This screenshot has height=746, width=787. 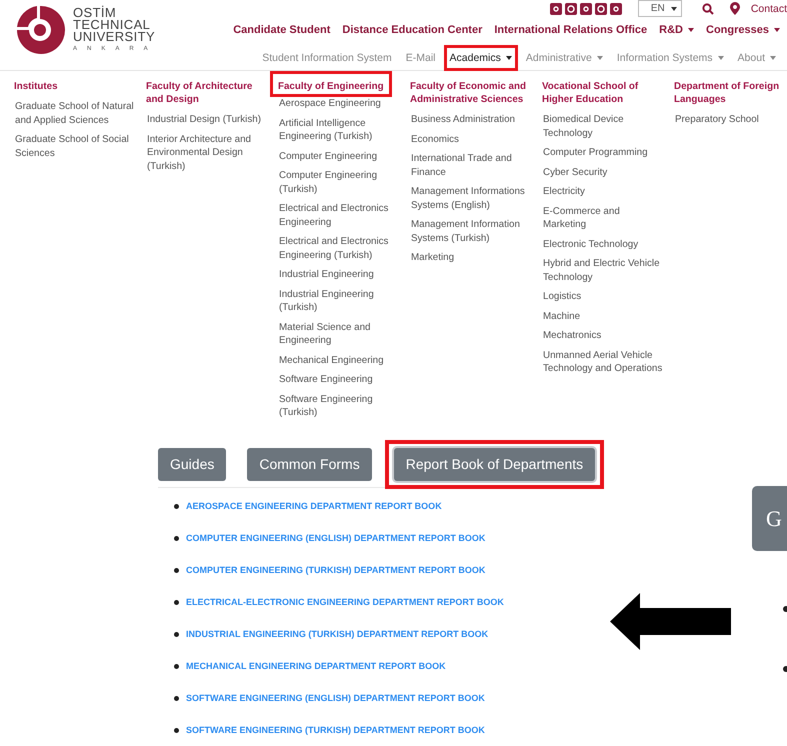 I want to click on menu-link: Computer Engineering, so click(x=328, y=156).